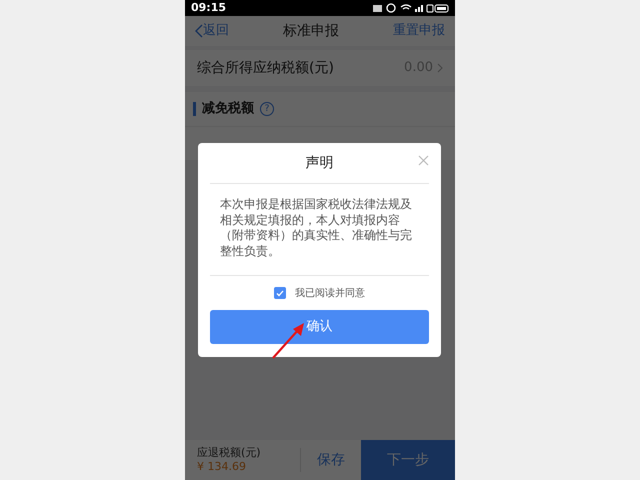  I want to click on reset-button: 重置申报, so click(419, 31).